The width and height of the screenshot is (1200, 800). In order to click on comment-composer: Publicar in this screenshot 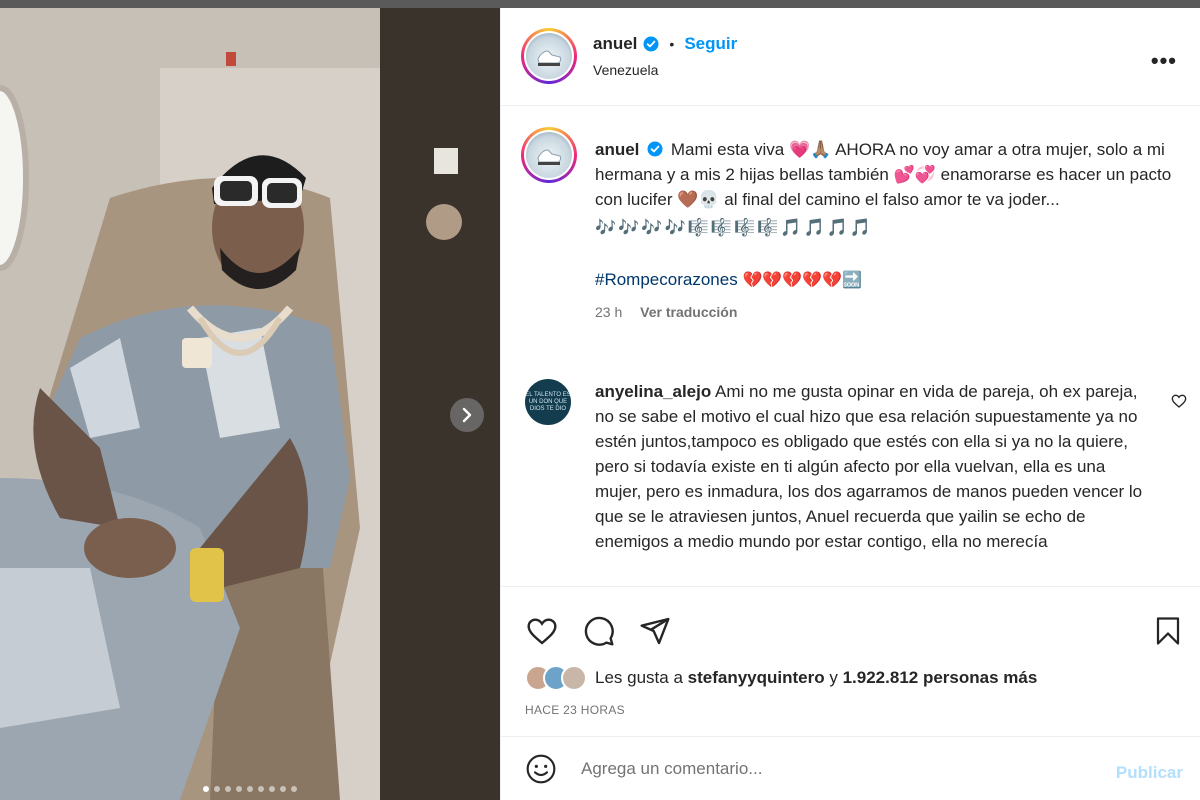, I will do `click(850, 768)`.